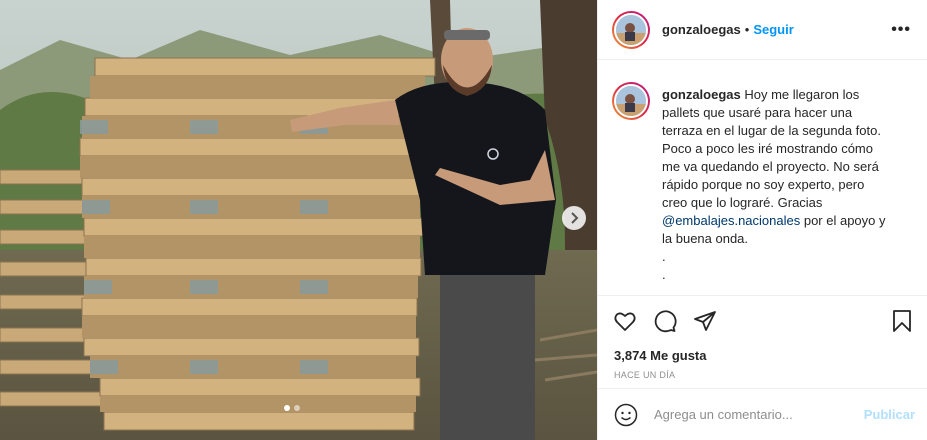 The image size is (927, 440). I want to click on bookmark-icon, so click(902, 321).